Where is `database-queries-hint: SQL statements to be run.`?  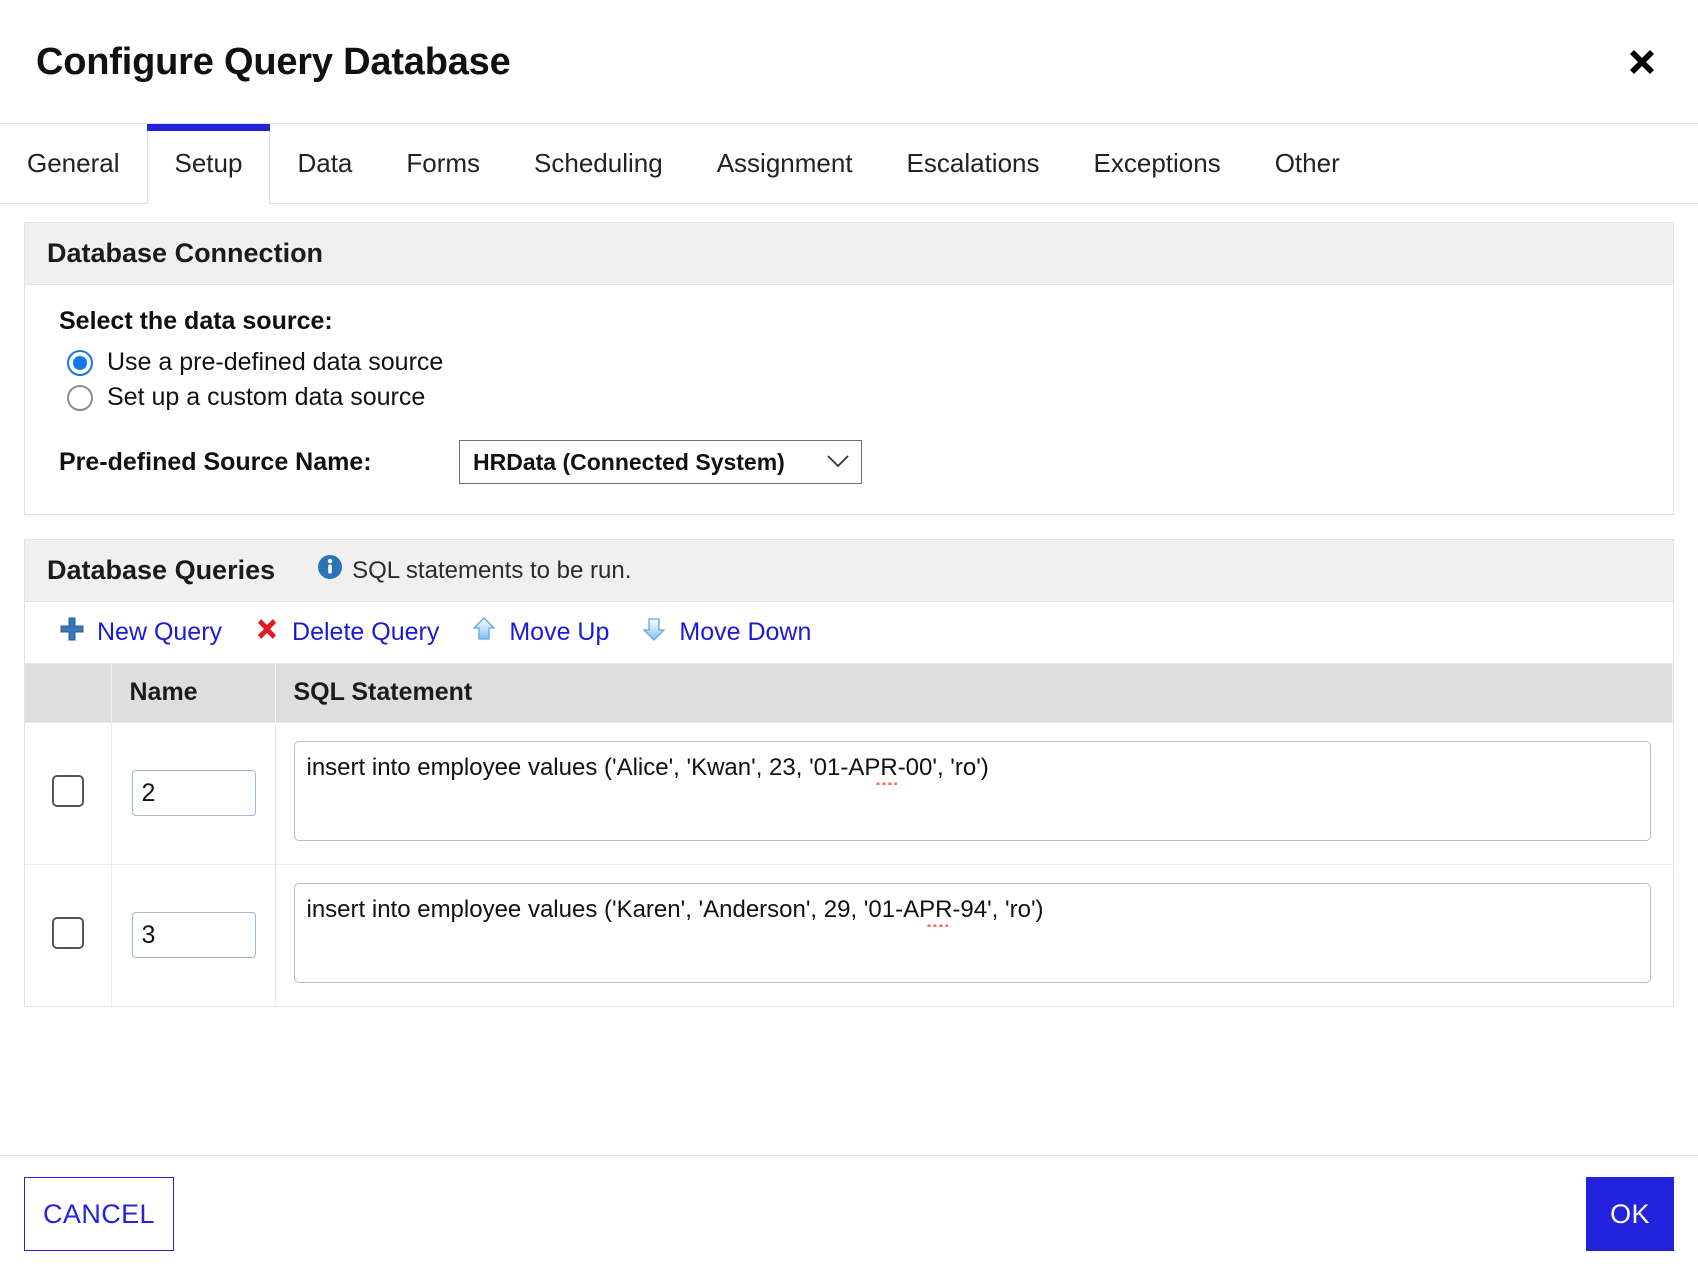 database-queries-hint: SQL statements to be run. is located at coordinates (474, 570).